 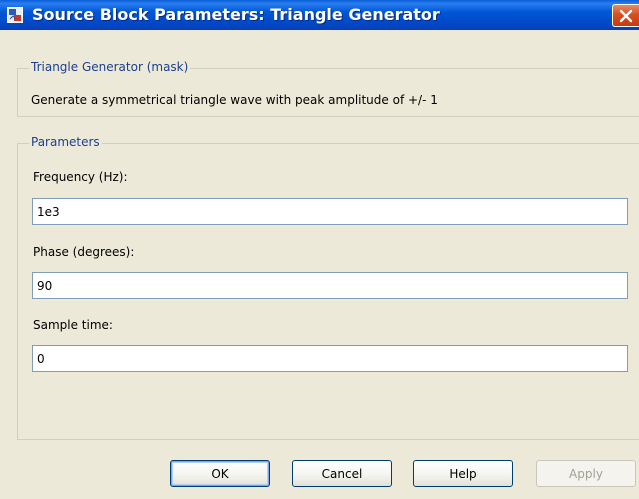 I want to click on phase-label: Phase (degrees):, so click(x=84, y=252).